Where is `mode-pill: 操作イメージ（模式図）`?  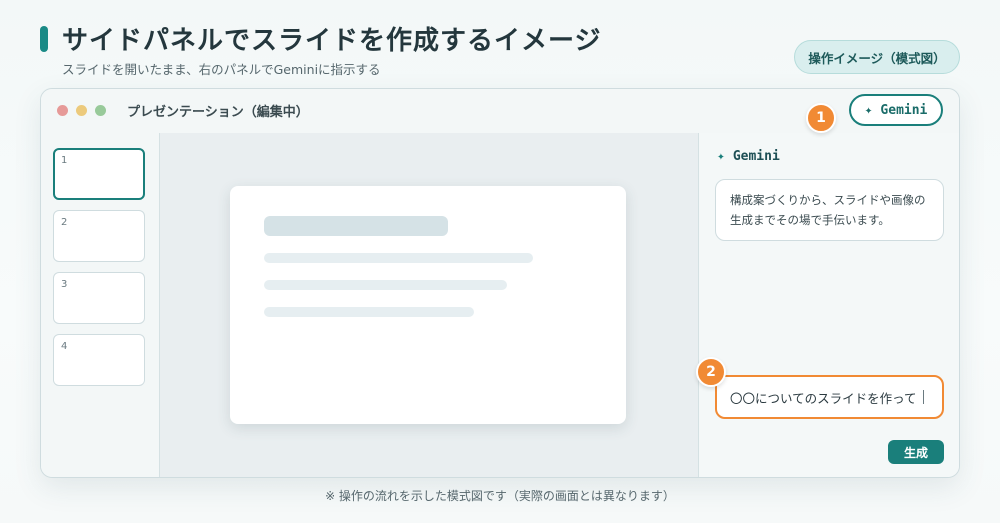 mode-pill: 操作イメージ（模式図） is located at coordinates (877, 57).